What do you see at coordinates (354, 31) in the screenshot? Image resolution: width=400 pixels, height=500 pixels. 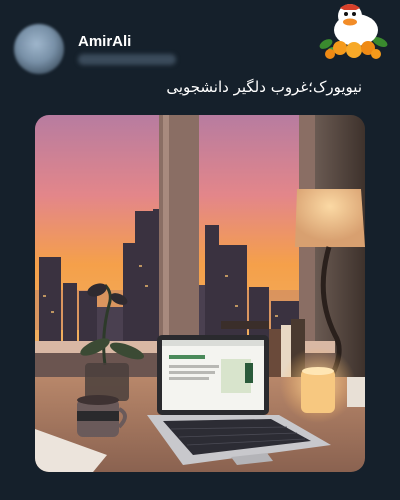 I see `duck-sticker-icon` at bounding box center [354, 31].